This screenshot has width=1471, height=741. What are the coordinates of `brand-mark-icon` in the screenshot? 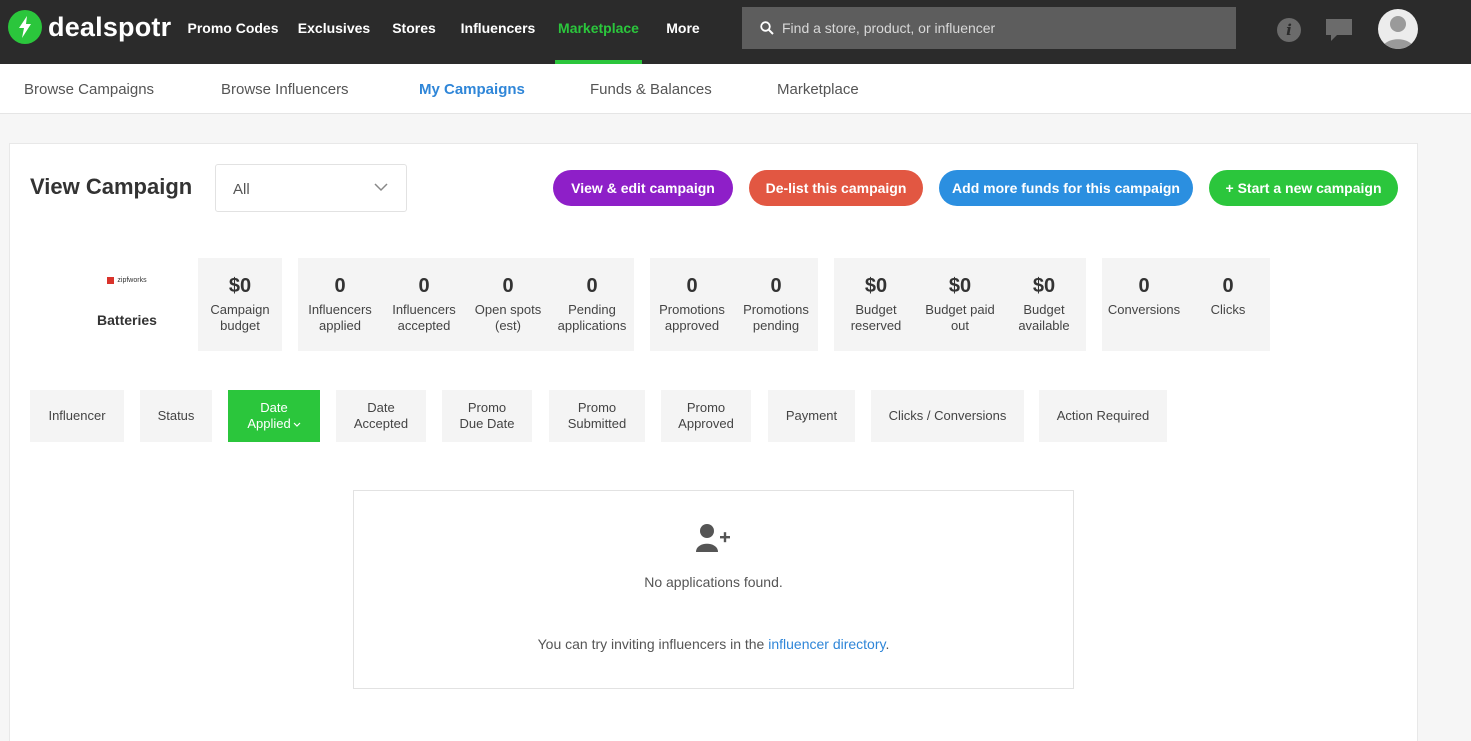 It's located at (111, 280).